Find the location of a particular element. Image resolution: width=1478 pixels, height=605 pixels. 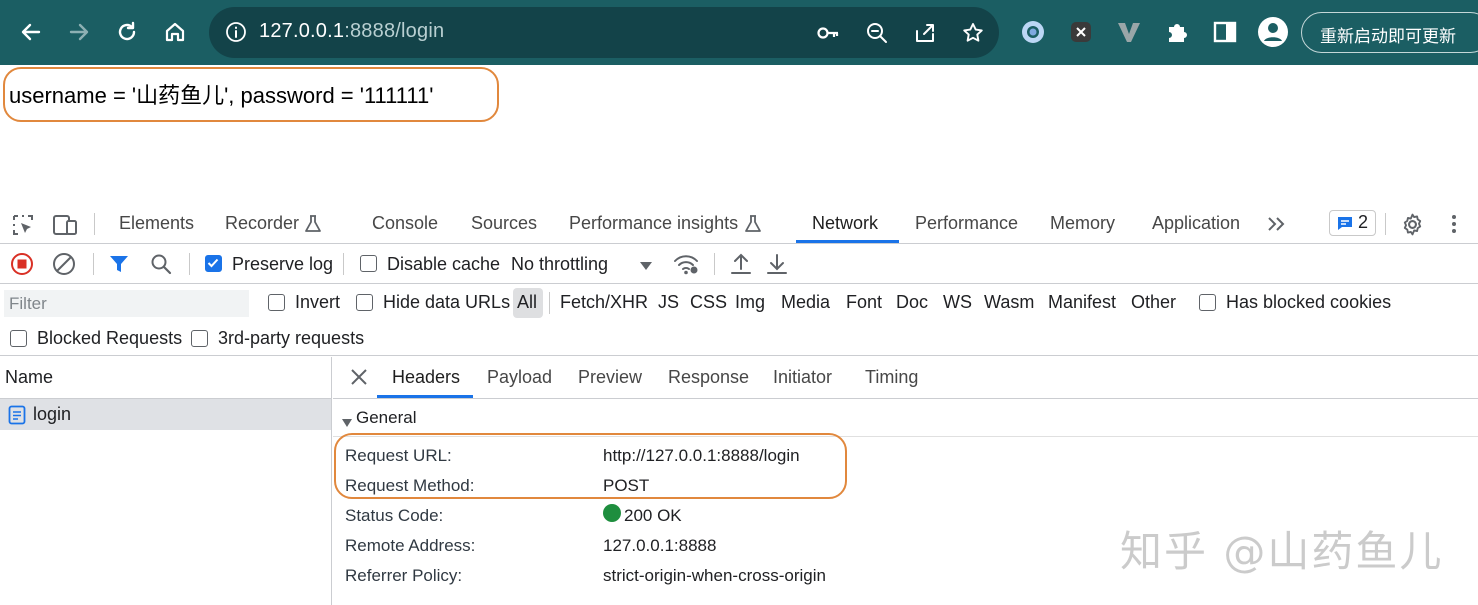

type-filter-fetch-xhr: Fetch/XHR is located at coordinates (604, 302).